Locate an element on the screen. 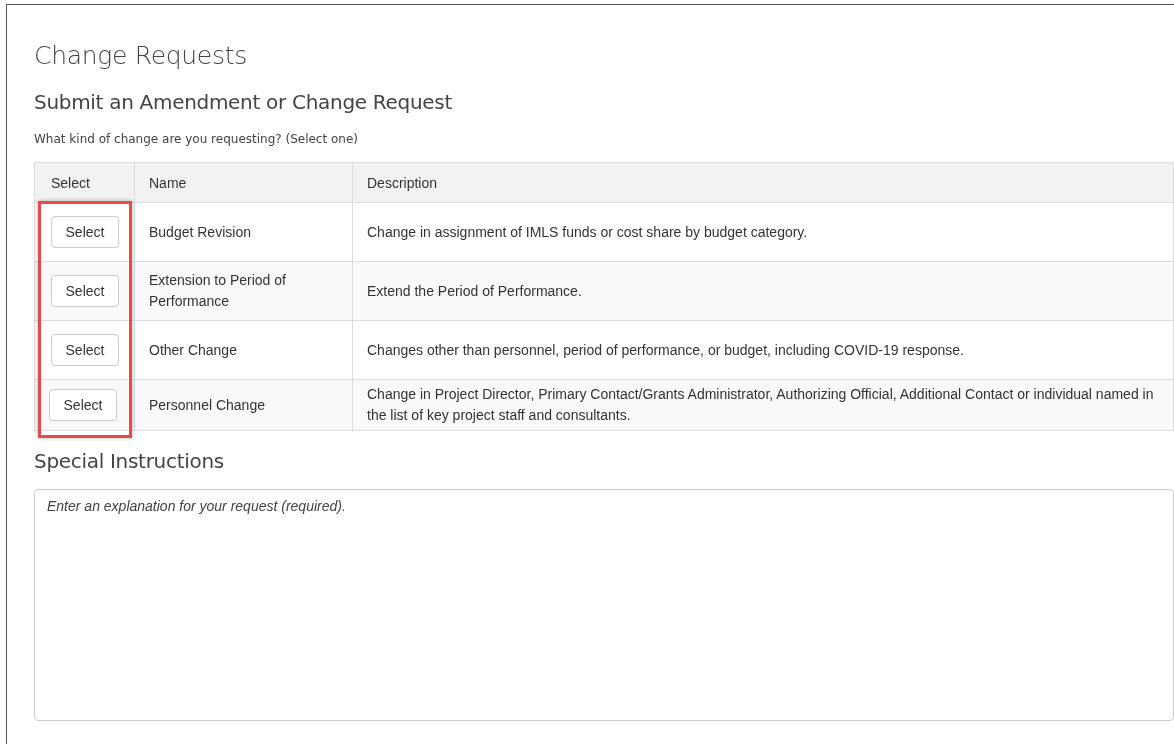 The image size is (1174, 748). table-cell: Extension to Period of Performance is located at coordinates (243, 291).